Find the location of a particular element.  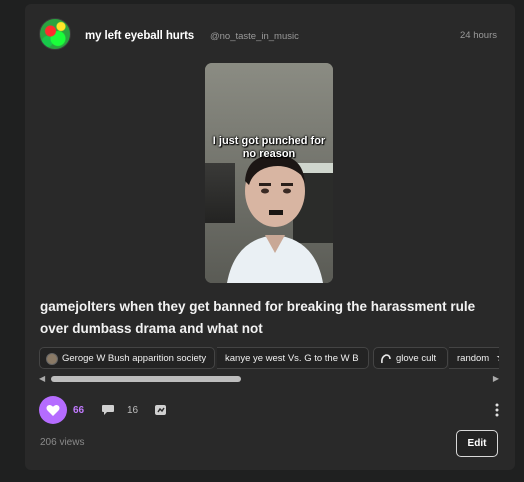

scroll-left-arrow-icon: ◀ is located at coordinates (42, 378).